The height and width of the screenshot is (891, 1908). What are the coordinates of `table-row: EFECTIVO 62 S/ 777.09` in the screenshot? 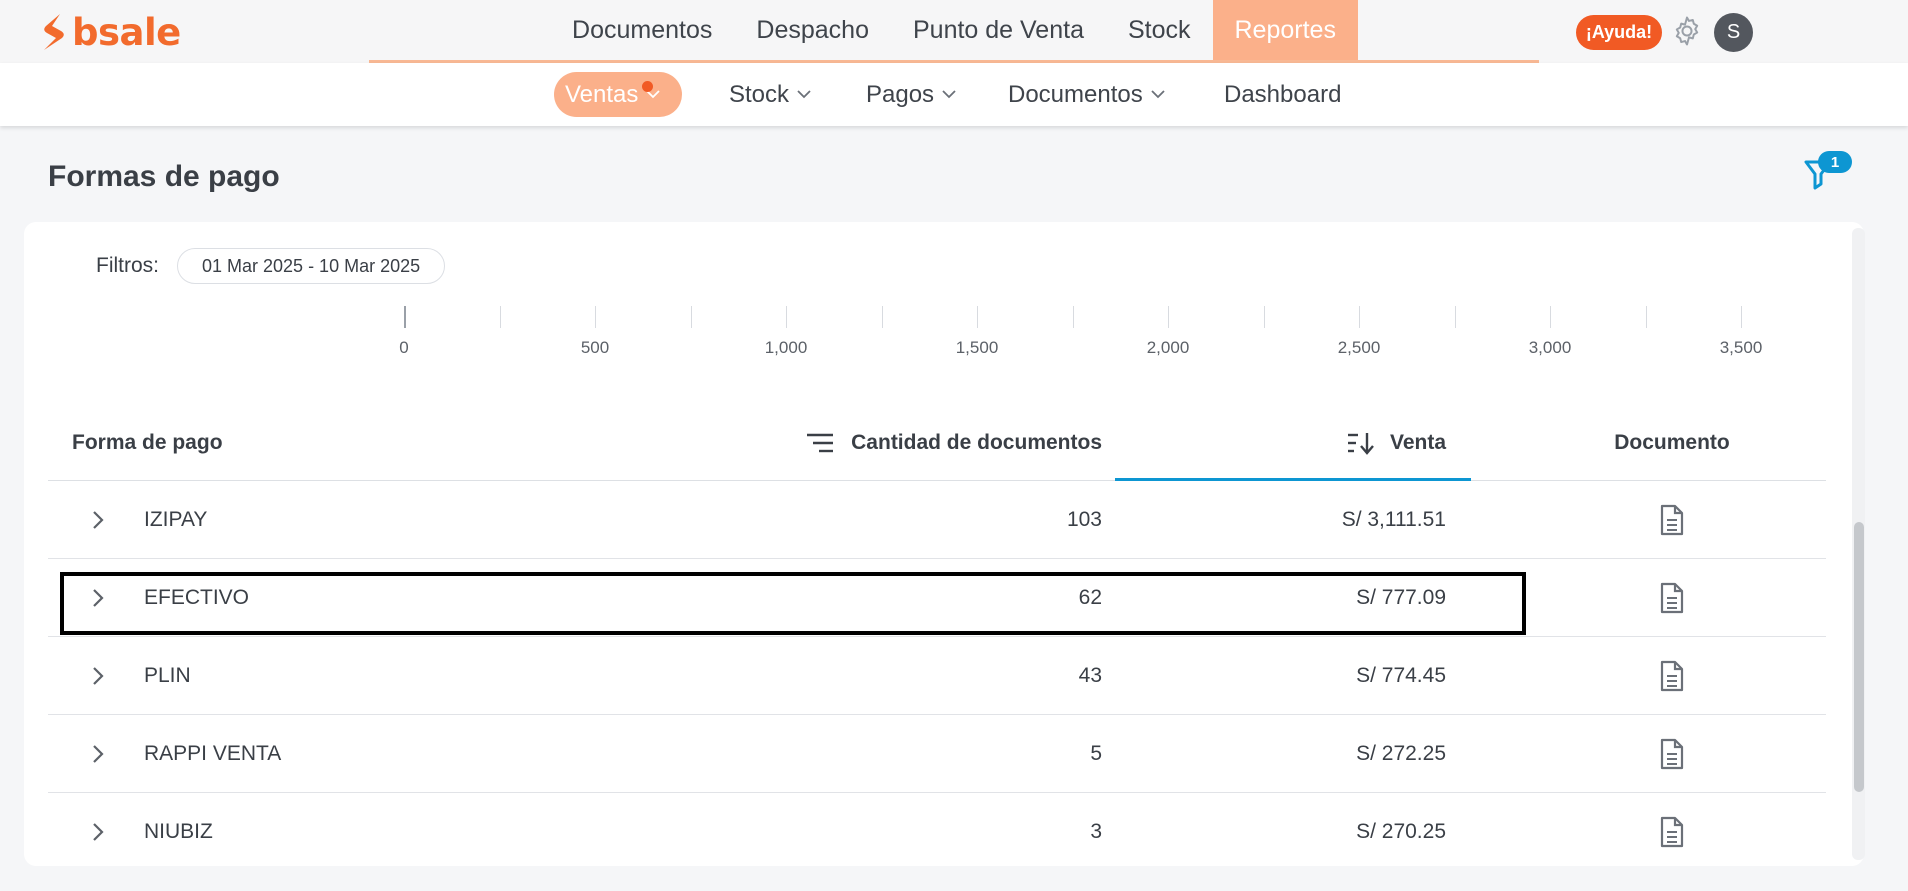 It's located at (937, 598).